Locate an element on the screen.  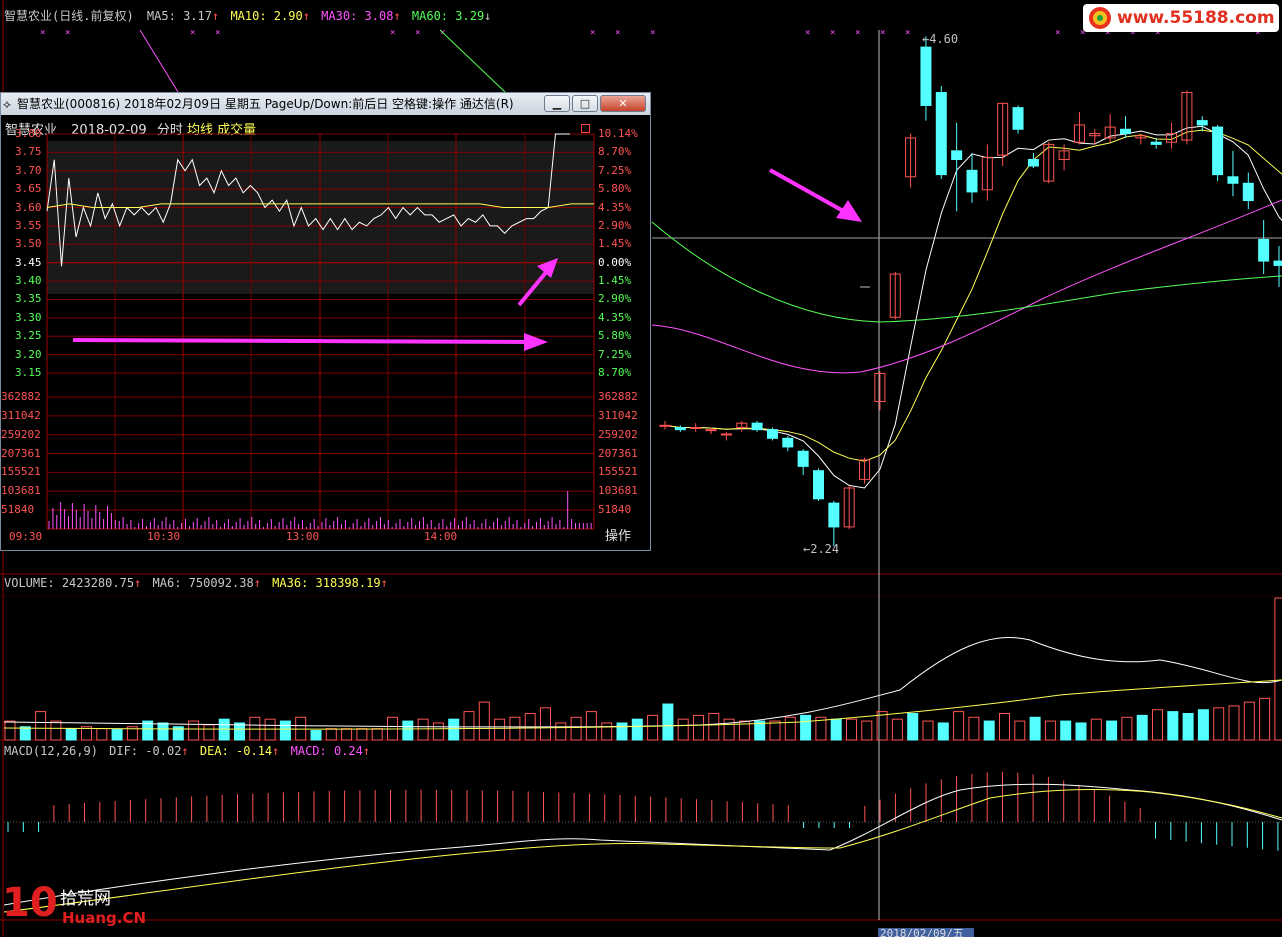
site-watermark: www.55188.com is located at coordinates (1181, 18).